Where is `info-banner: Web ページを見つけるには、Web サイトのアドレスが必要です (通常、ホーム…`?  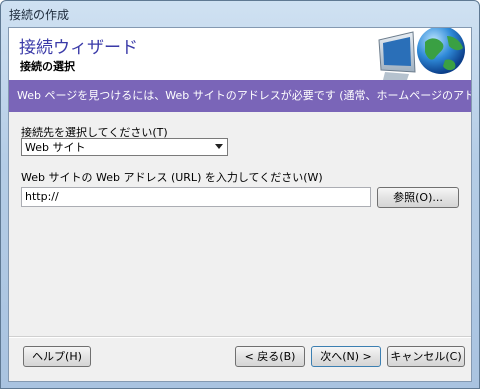 info-banner: Web ページを見つけるには、Web サイトのアドレスが必要です (通常、ホーム… is located at coordinates (240, 96).